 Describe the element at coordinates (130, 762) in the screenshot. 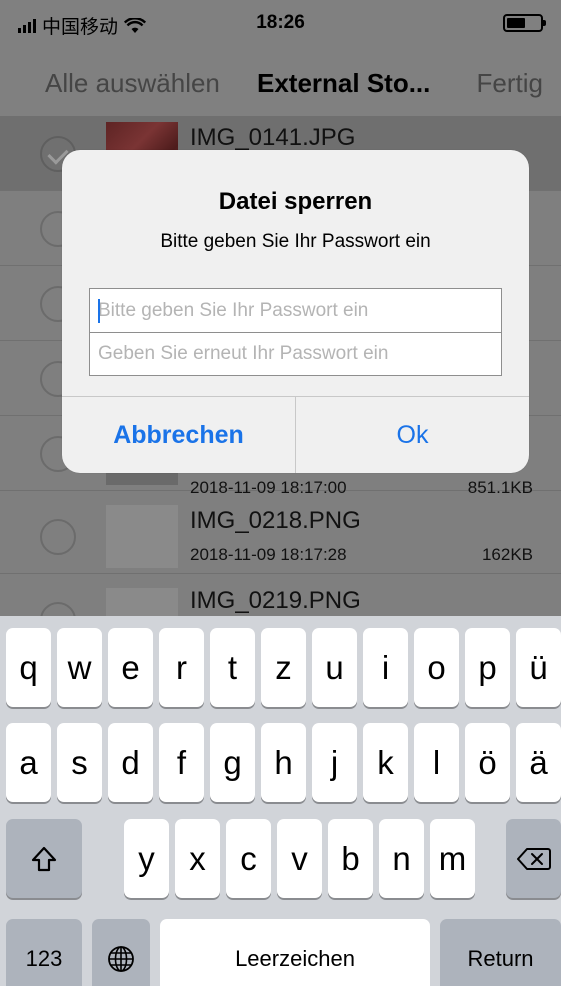

I see `key-d: d` at that location.